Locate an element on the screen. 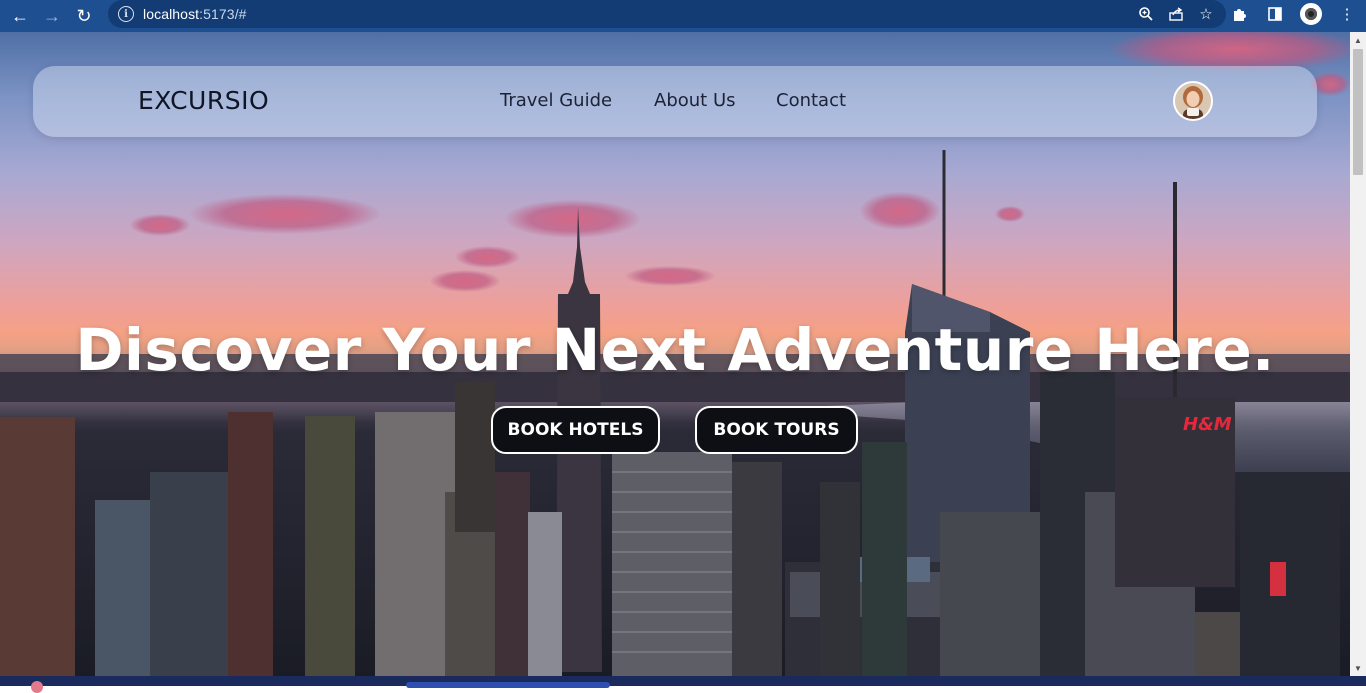  arrow-right-icon: → is located at coordinates (52, 16).